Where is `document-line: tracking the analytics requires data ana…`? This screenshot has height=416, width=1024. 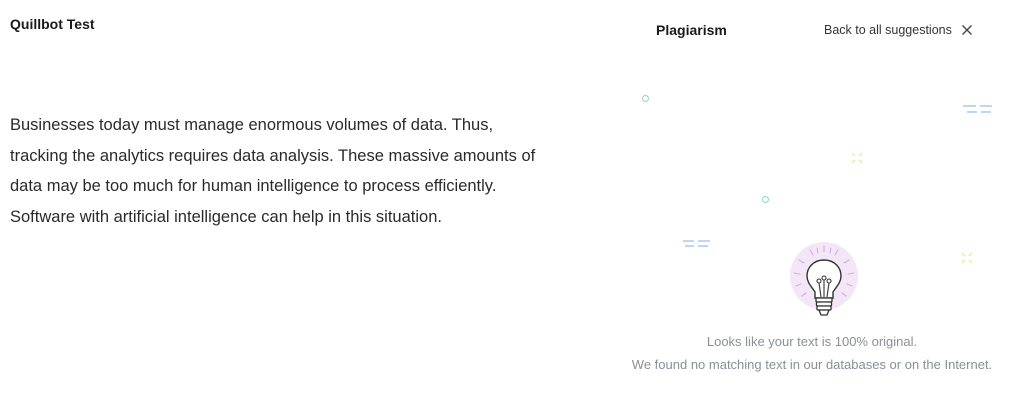
document-line: tracking the analytics requires data ana… is located at coordinates (273, 155).